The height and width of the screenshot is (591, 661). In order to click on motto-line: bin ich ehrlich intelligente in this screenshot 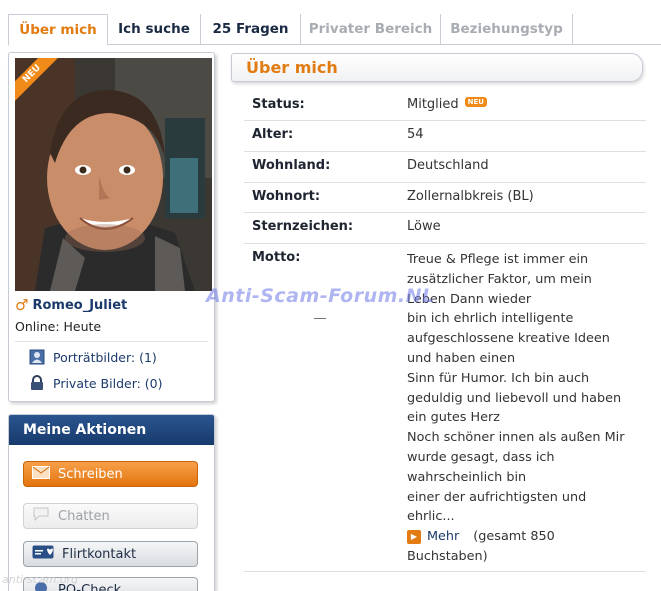, I will do `click(490, 319)`.